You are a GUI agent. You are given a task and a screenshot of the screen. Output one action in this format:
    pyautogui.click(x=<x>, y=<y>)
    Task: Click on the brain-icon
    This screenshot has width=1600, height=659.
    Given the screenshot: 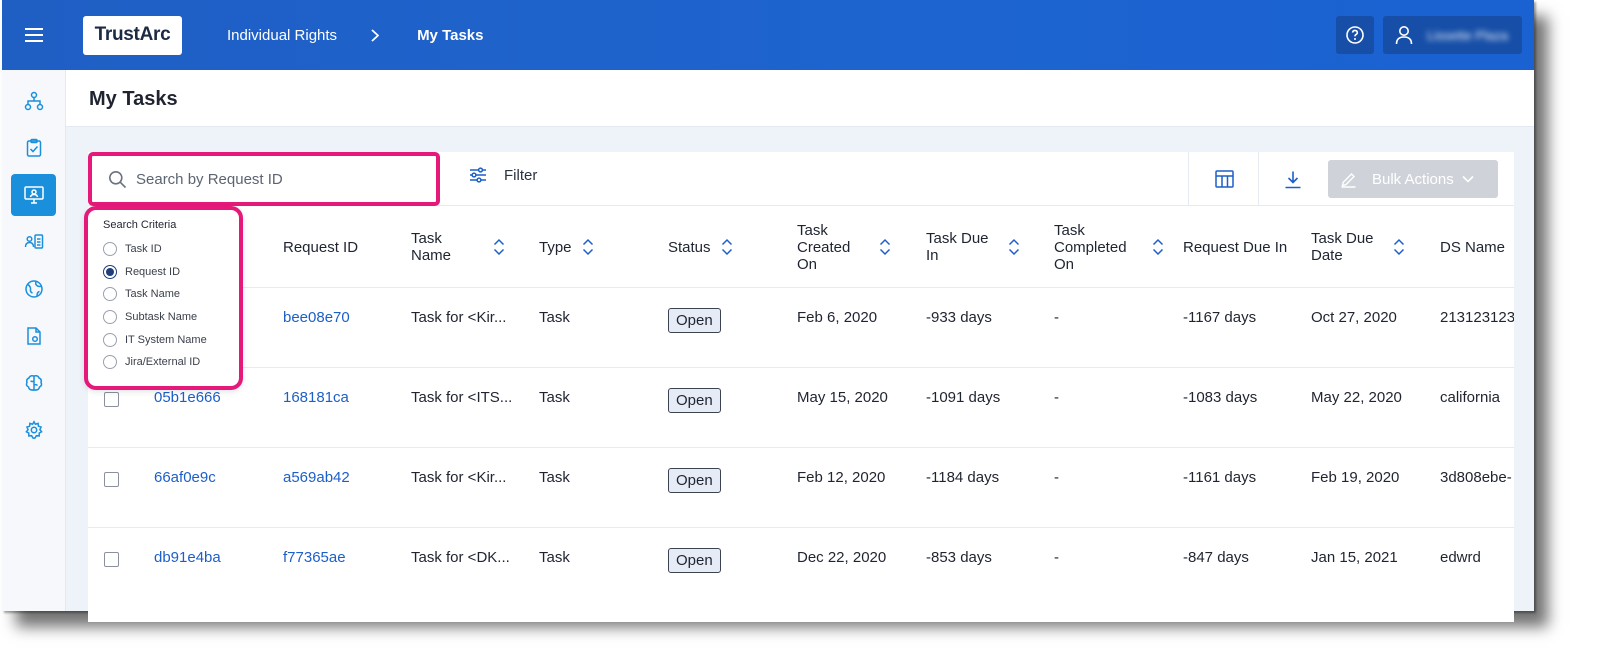 What is the action you would take?
    pyautogui.click(x=33, y=383)
    